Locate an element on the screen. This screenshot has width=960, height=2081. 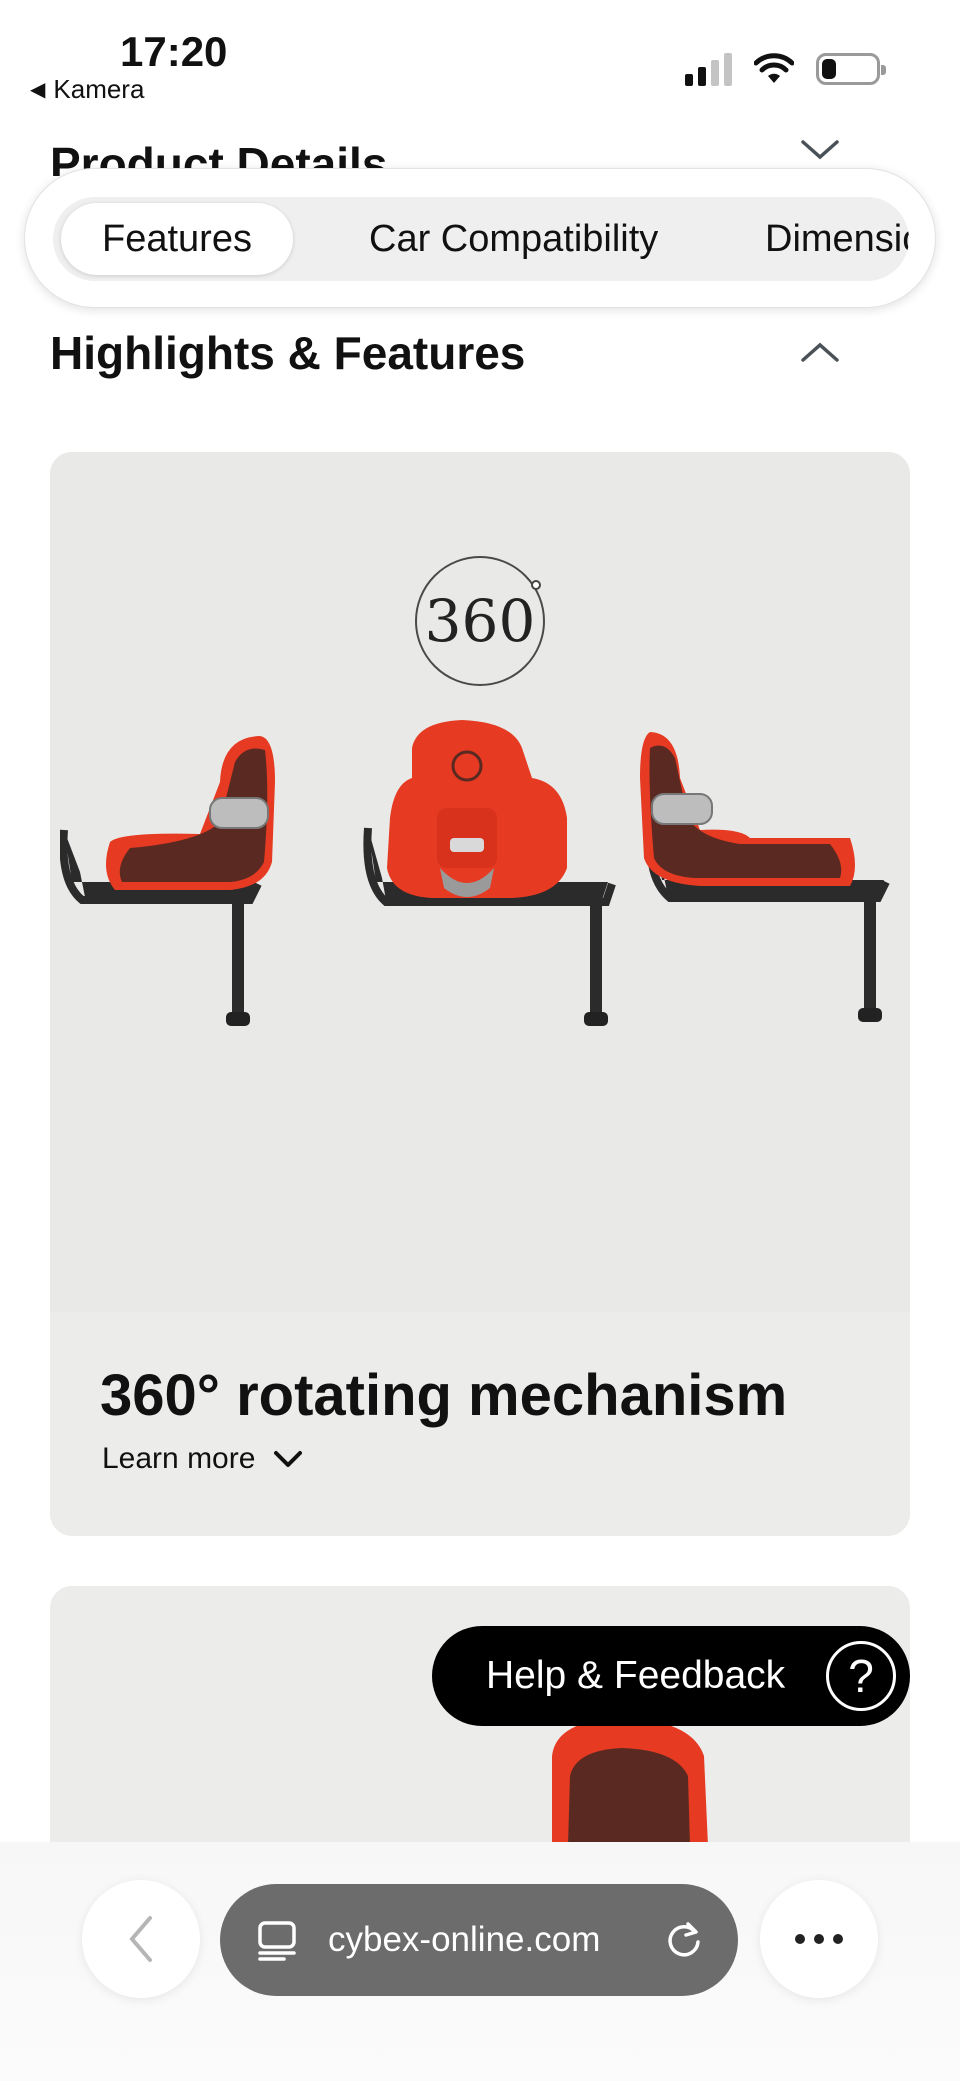
car-seat-front-center-image is located at coordinates (489, 873).